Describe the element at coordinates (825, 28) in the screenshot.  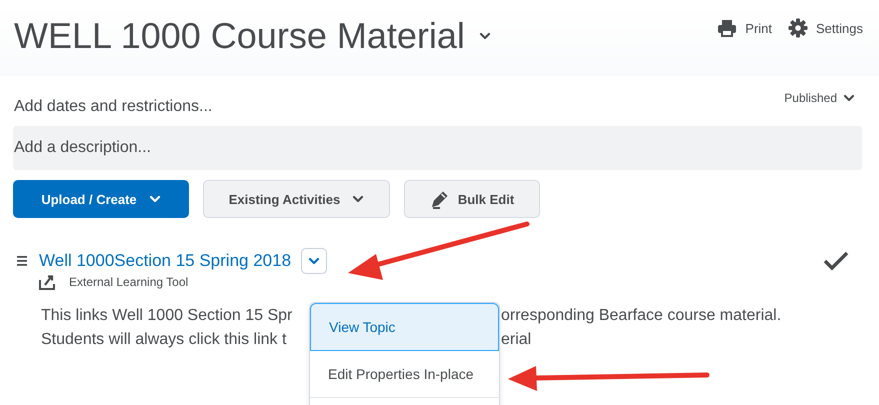
I see `settings-button: Settings` at that location.